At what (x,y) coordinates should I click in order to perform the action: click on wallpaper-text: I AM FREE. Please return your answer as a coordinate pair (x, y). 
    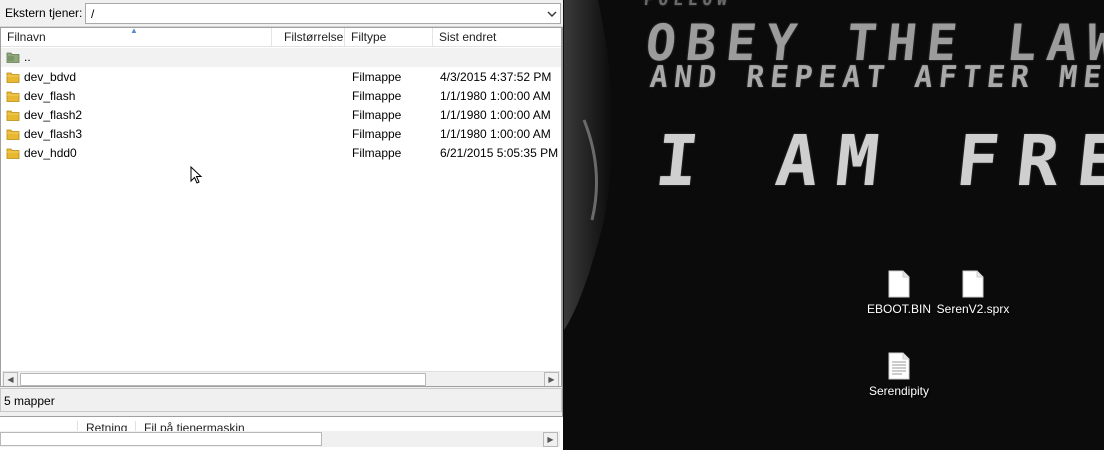
    Looking at the image, I should click on (877, 161).